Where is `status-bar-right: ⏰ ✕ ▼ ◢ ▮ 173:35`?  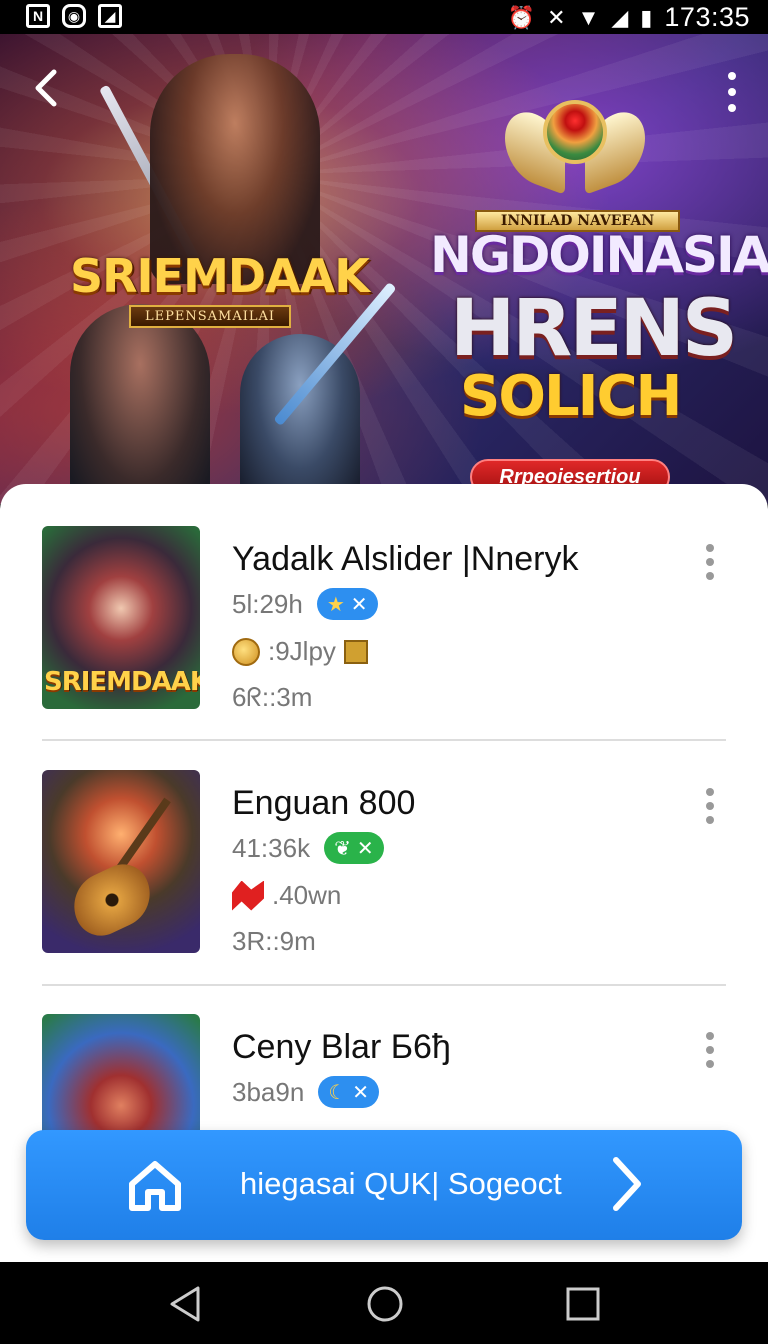 status-bar-right: ⏰ ✕ ▼ ◢ ▮ 173:35 is located at coordinates (629, 17).